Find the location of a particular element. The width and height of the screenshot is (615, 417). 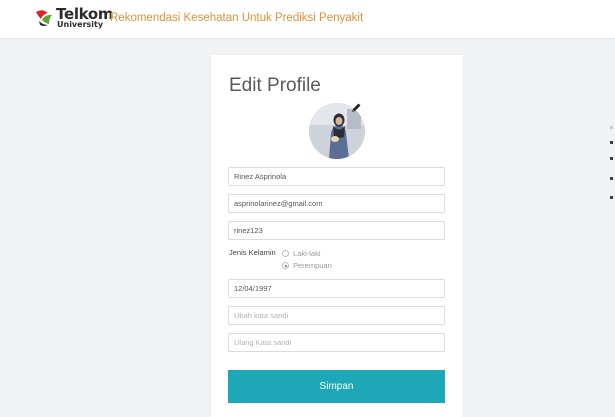

page-title: Edit Profile is located at coordinates (275, 85).